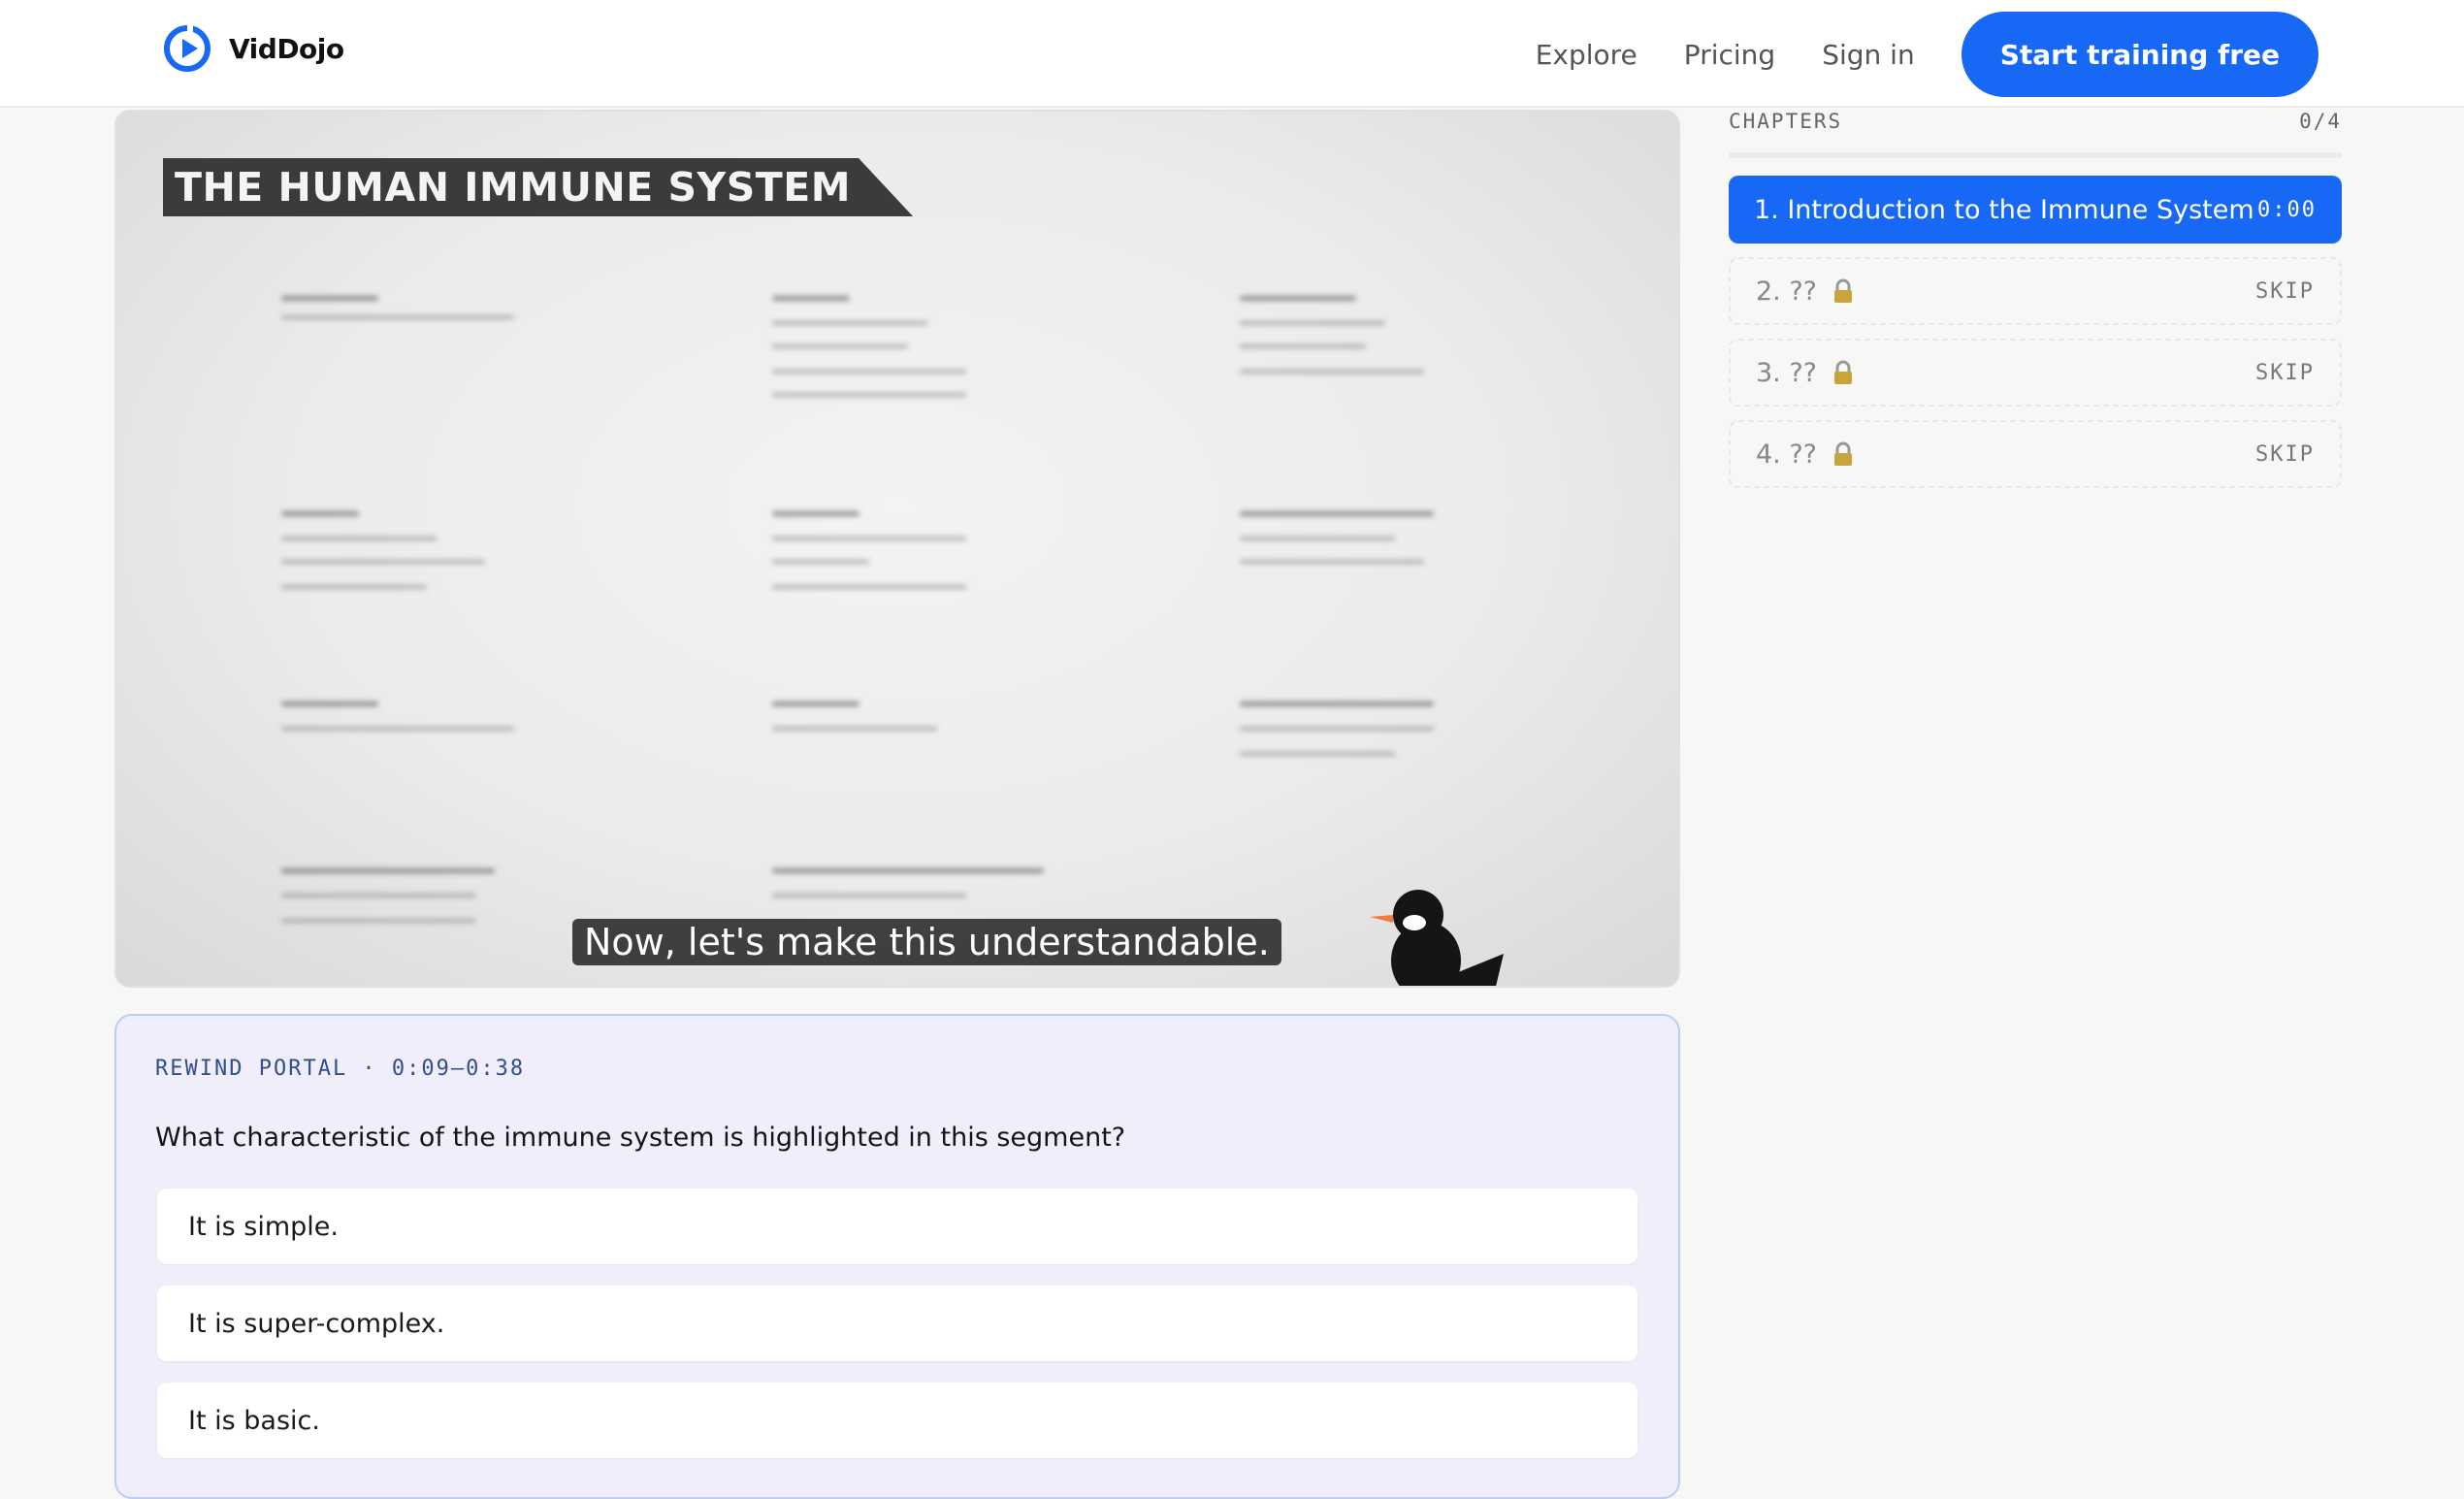  I want to click on start-training-button: Start training free, so click(2139, 55).